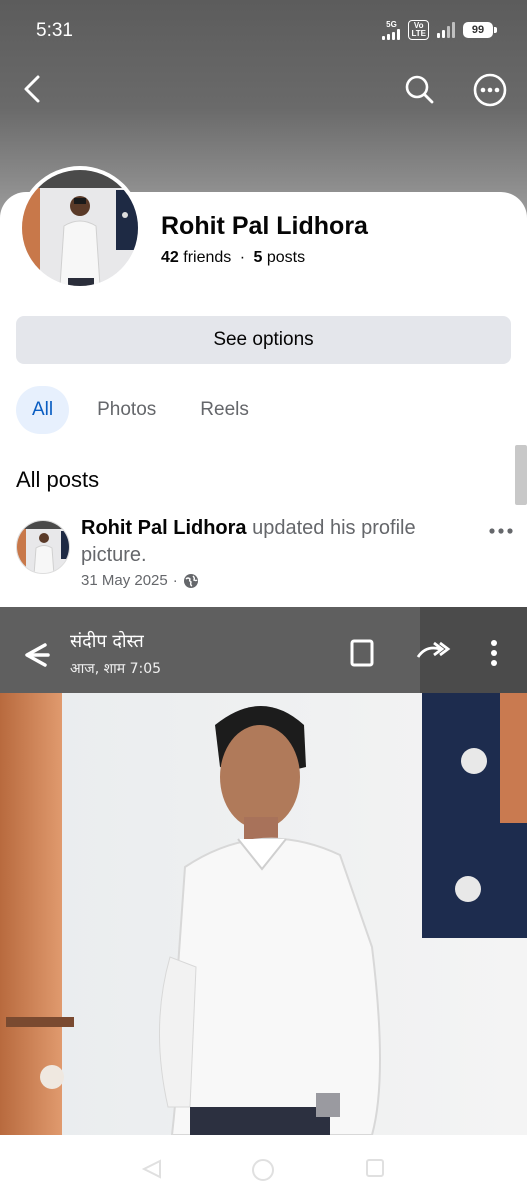 Image resolution: width=527 pixels, height=1200 pixels. I want to click on post-date: 31 May 2025, so click(124, 580).